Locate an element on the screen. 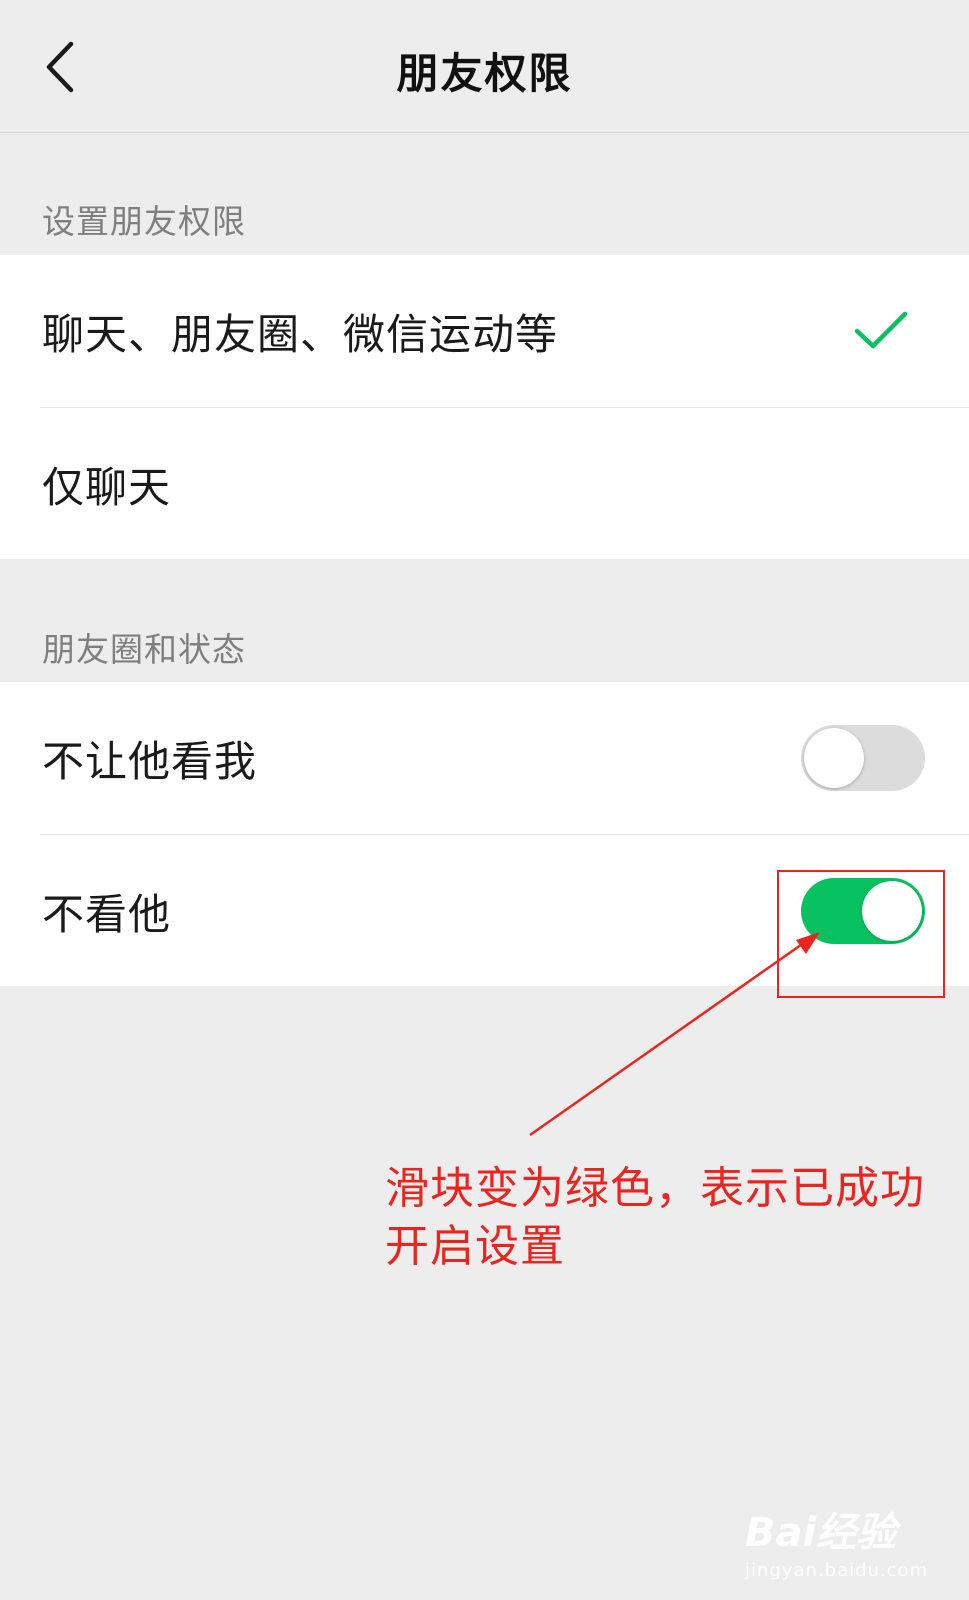  section-label-friend-permissions: 设置朋友权限 is located at coordinates (144, 221).